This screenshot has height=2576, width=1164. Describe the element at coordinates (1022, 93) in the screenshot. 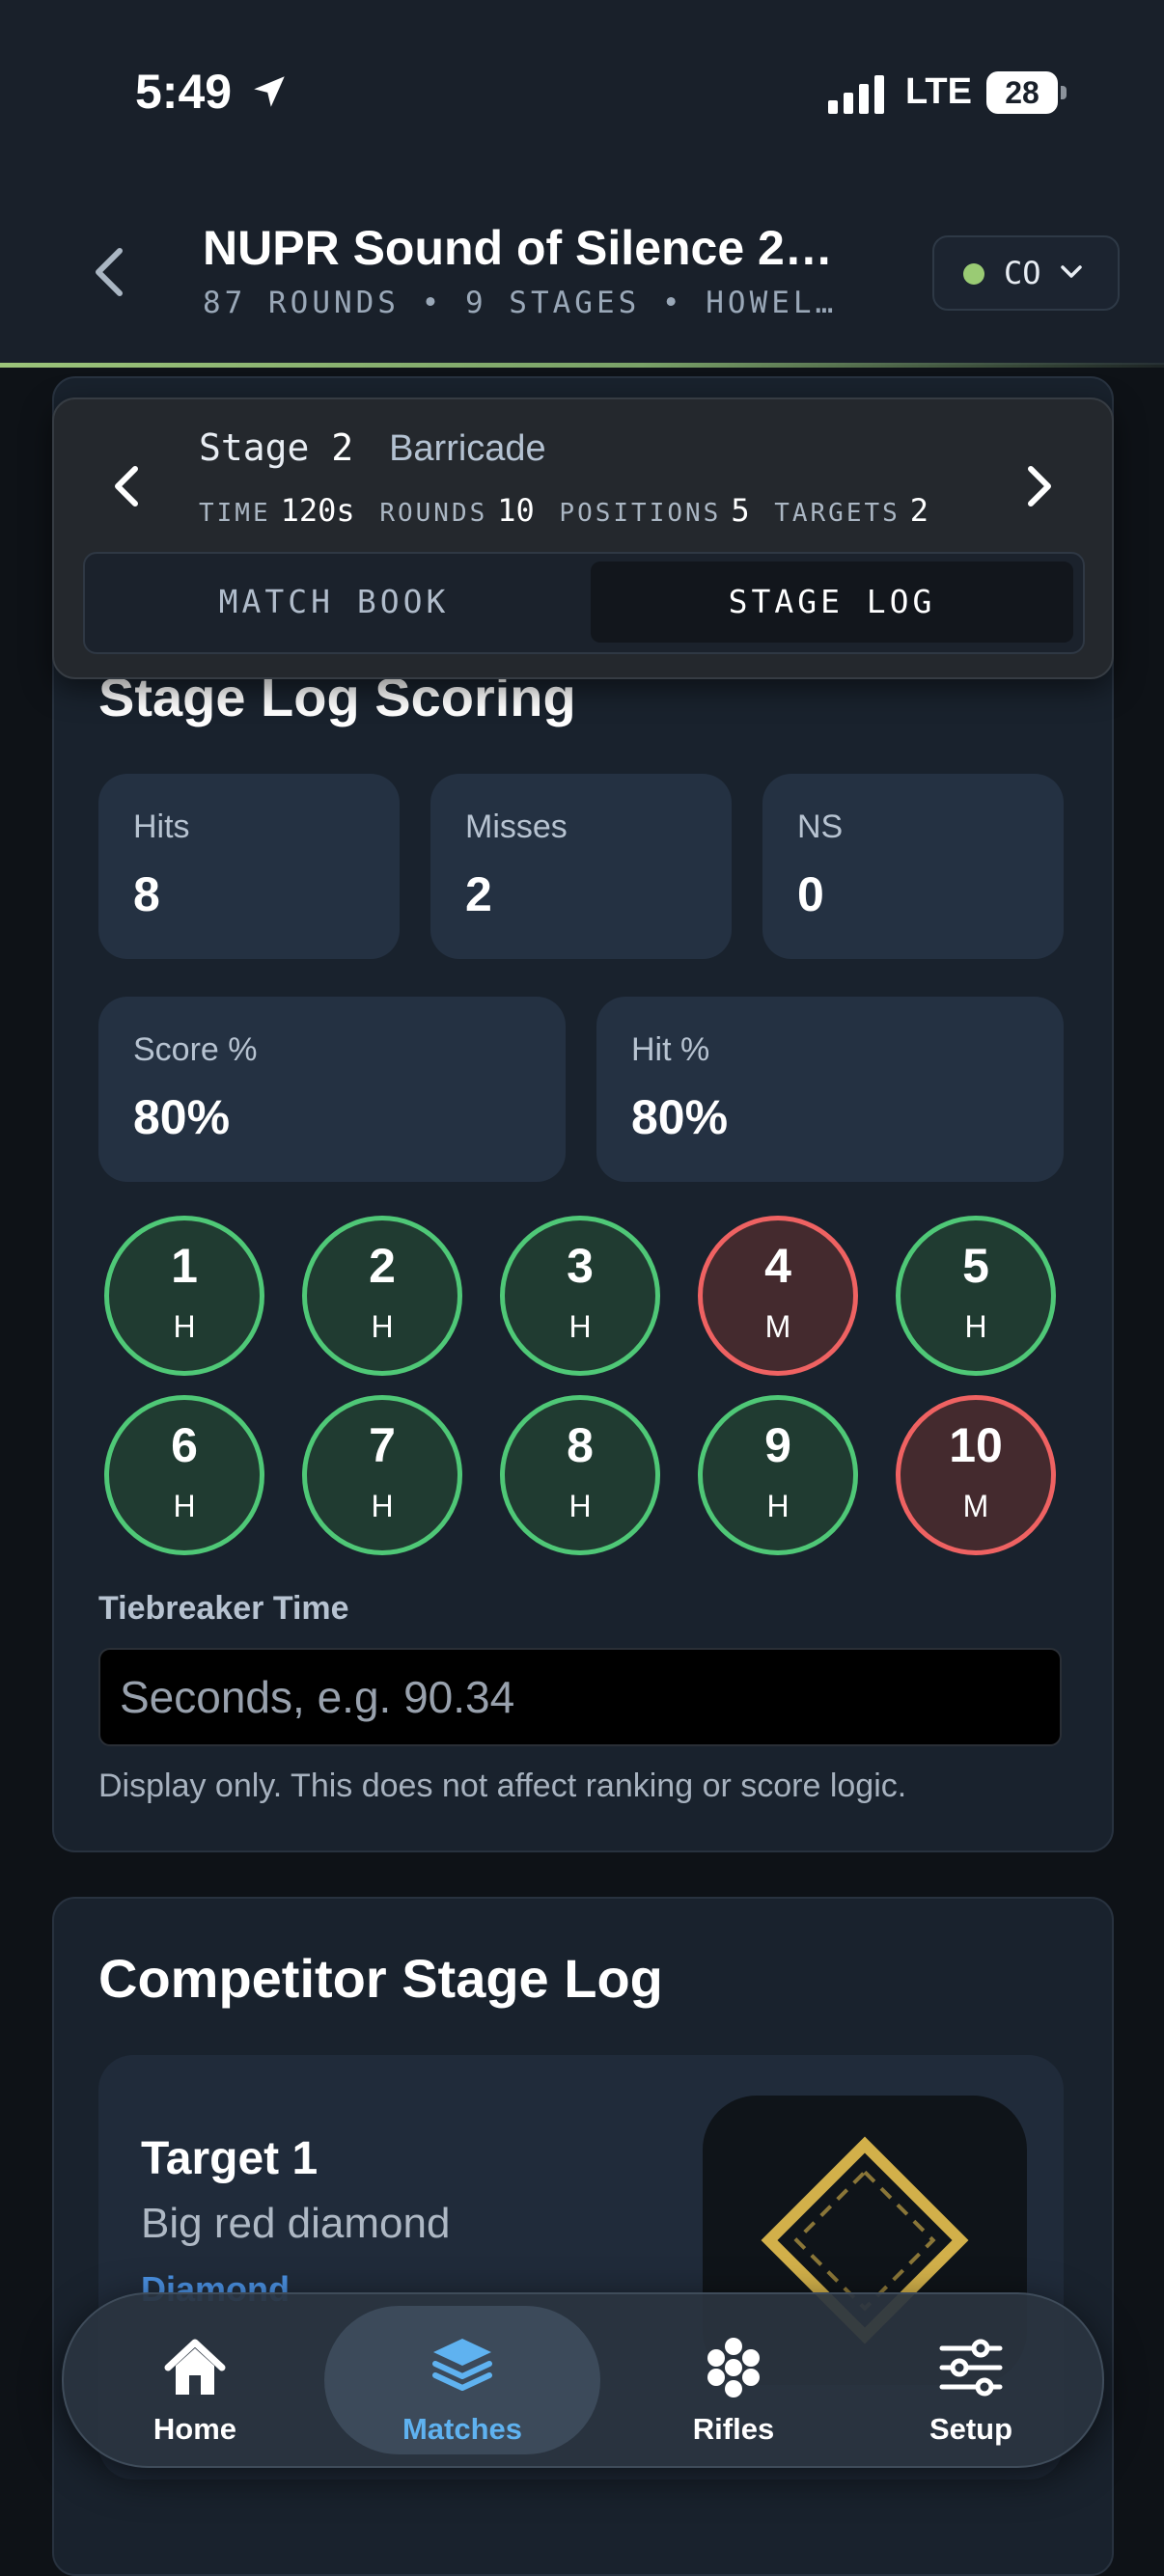

I see `battery-level: 28` at that location.